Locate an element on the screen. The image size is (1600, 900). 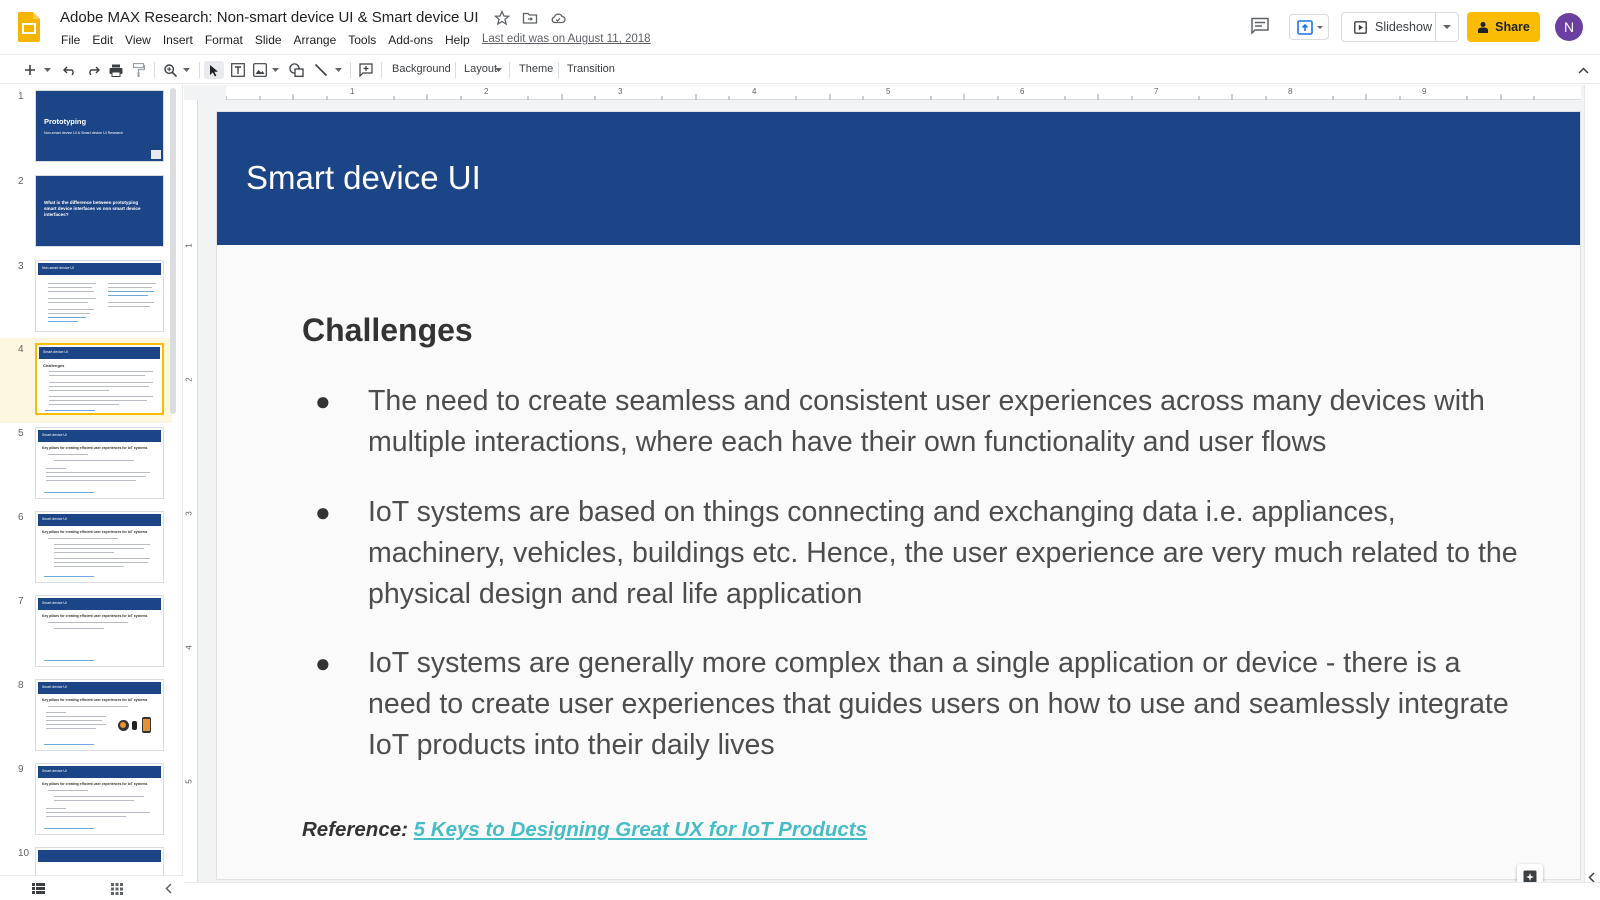
menu-arrange: Arrange is located at coordinates (315, 40).